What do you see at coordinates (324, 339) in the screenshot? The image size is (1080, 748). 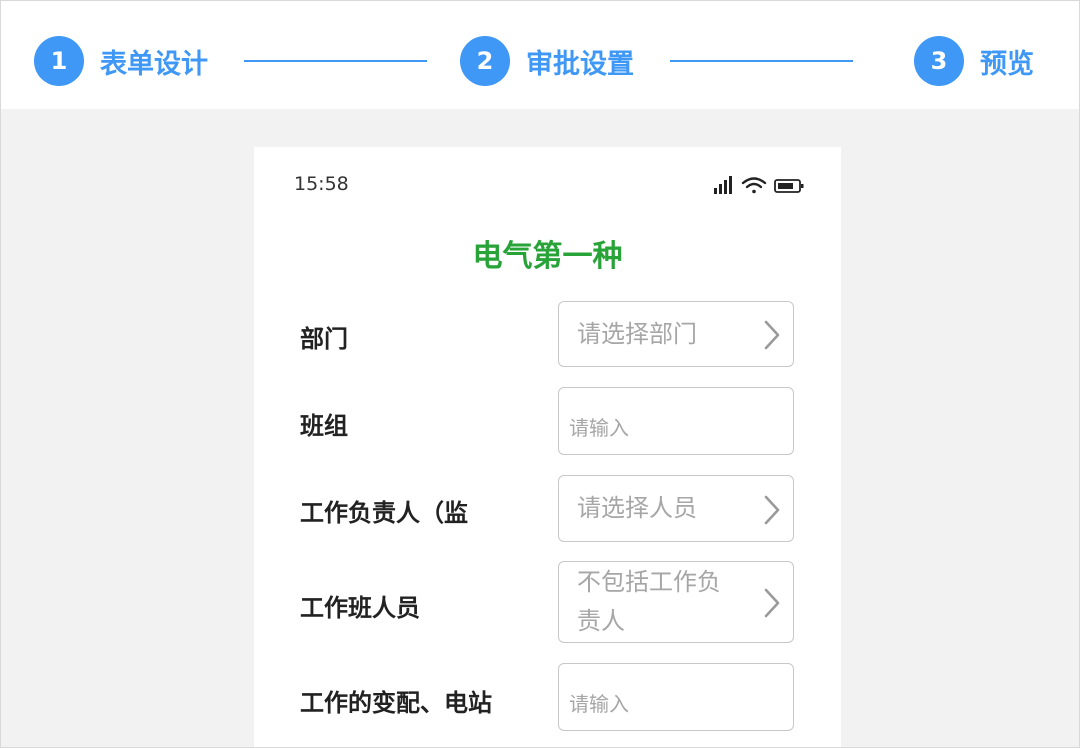 I see `field-label-department: 部门` at bounding box center [324, 339].